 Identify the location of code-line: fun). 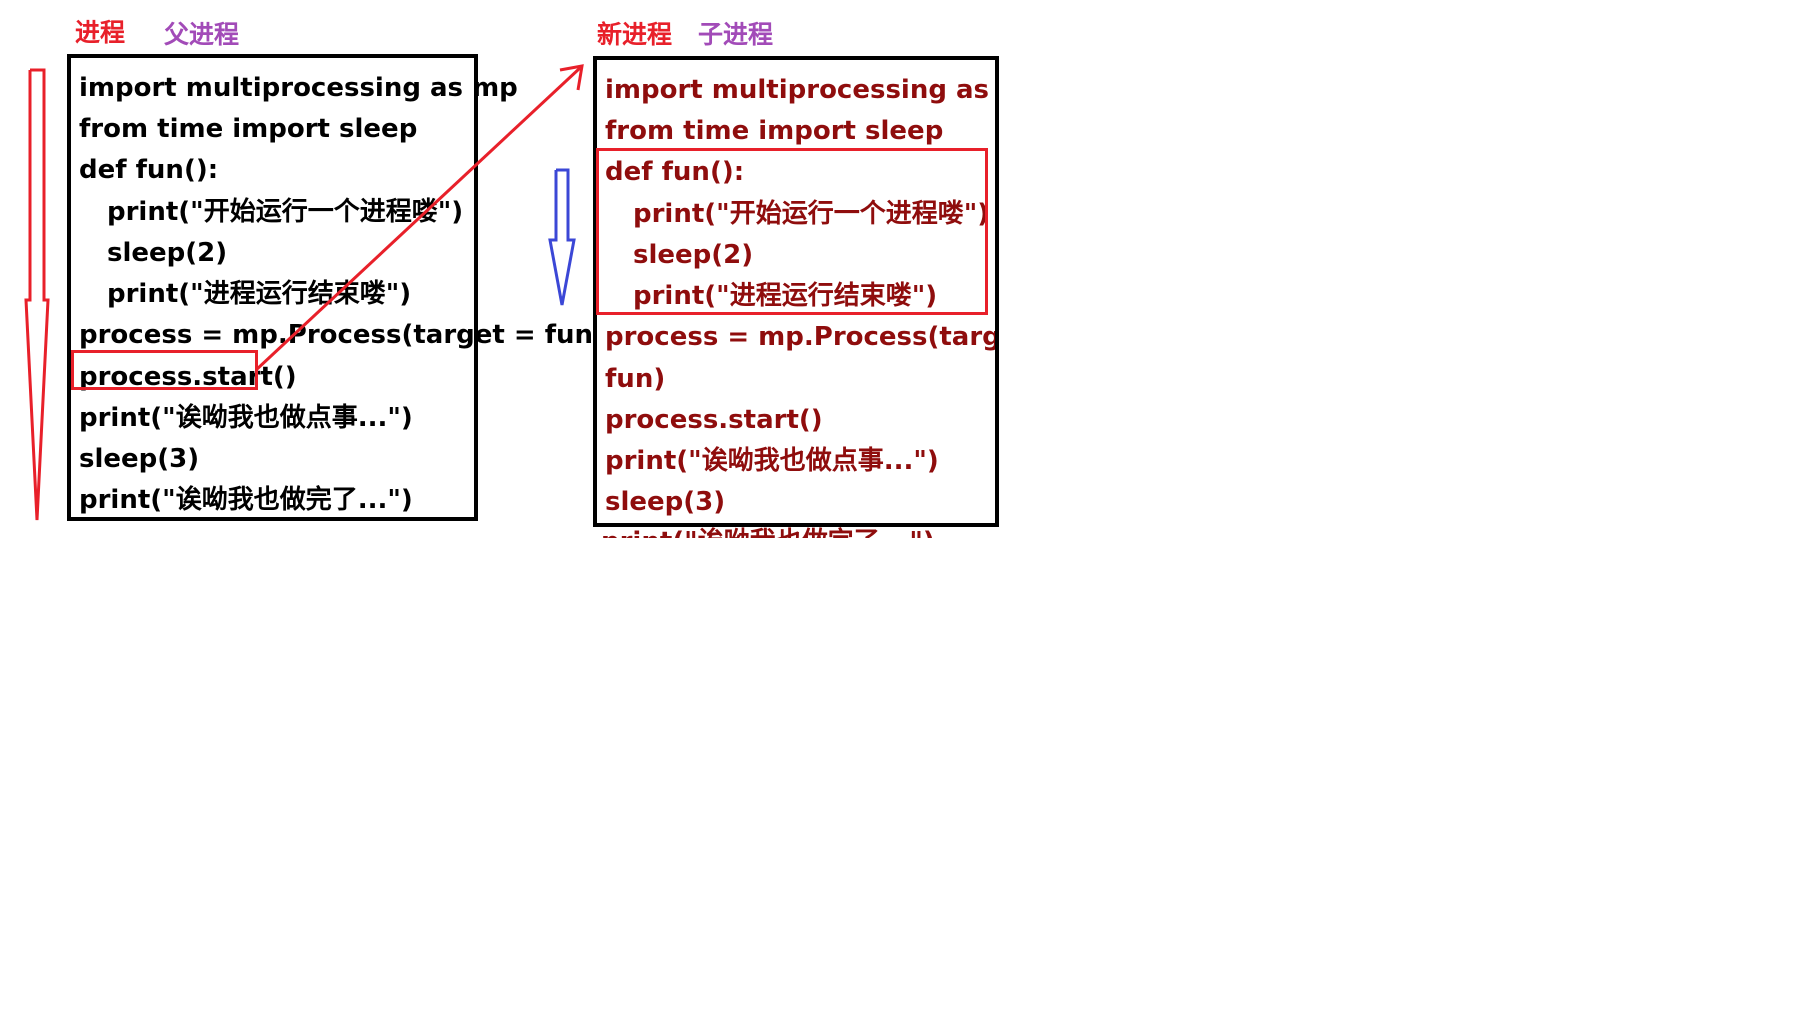
(635, 379).